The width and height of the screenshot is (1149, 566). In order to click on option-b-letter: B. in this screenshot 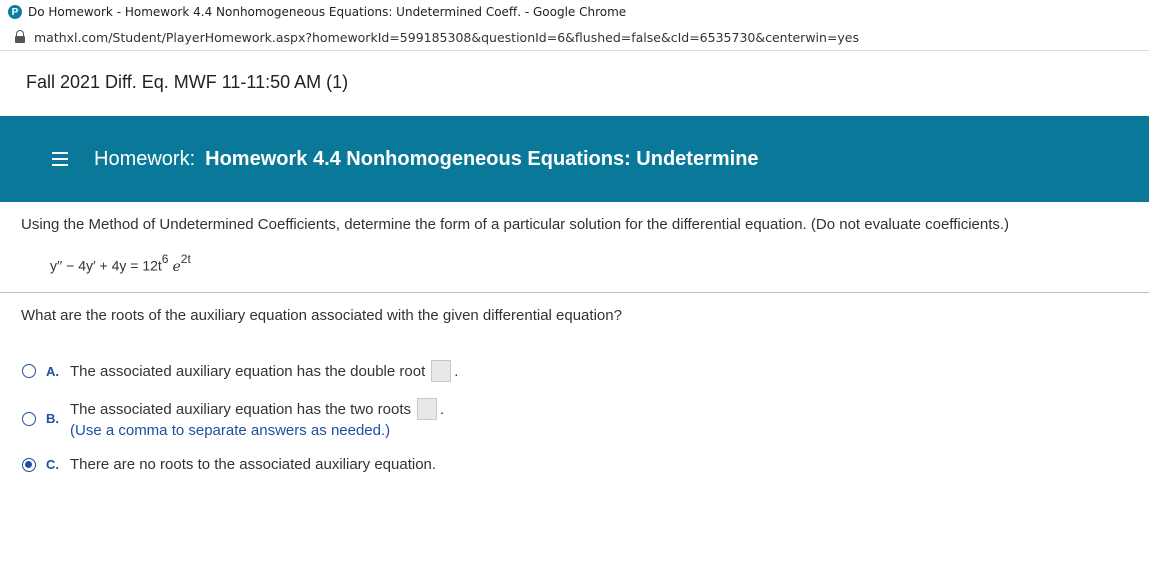, I will do `click(52, 418)`.